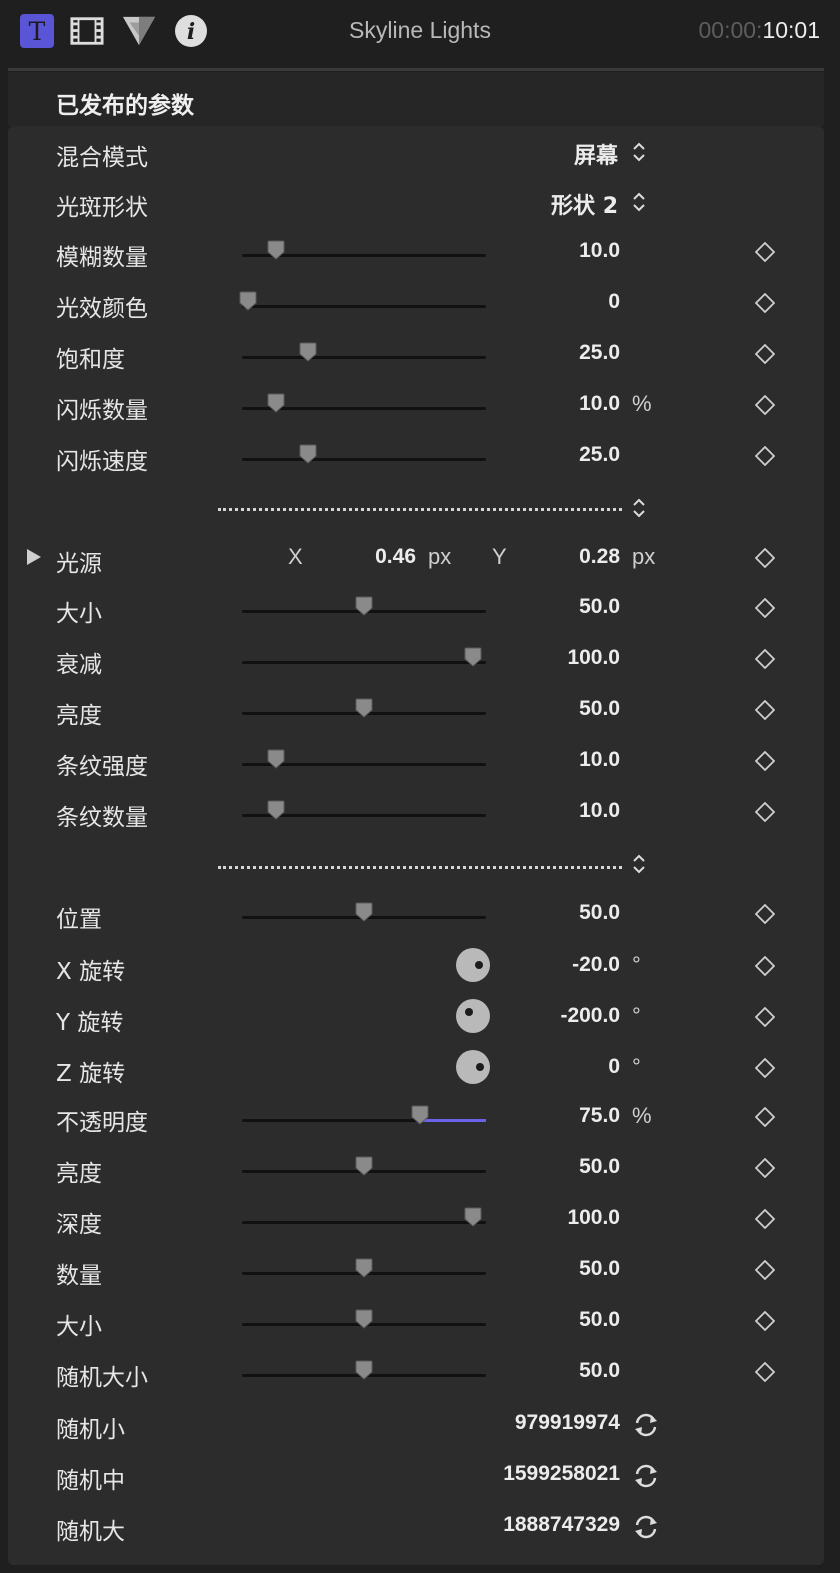 The height and width of the screenshot is (1573, 840). Describe the element at coordinates (593, 658) in the screenshot. I see `falloff-value: 100.0` at that location.